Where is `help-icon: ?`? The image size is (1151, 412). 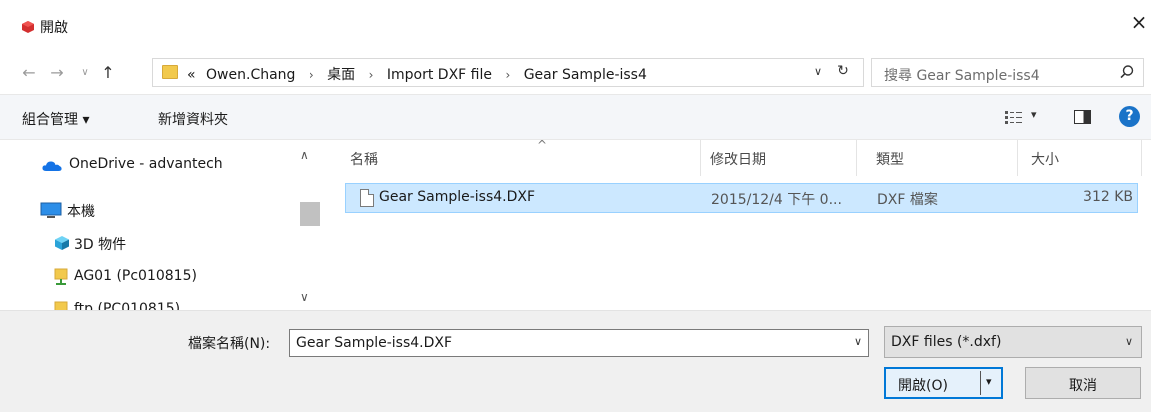
help-icon: ? is located at coordinates (1129, 116).